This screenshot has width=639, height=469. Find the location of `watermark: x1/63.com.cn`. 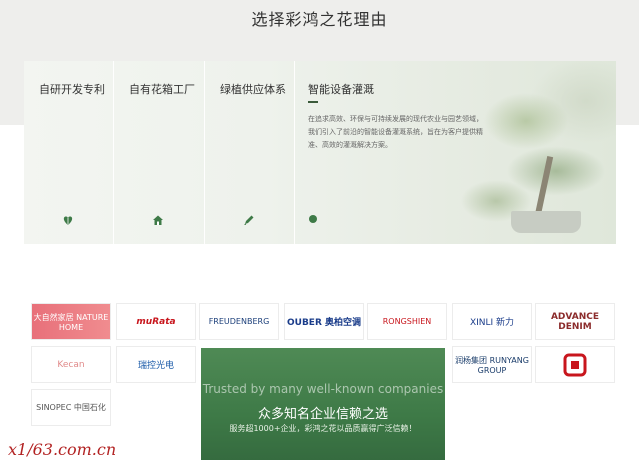

watermark: x1/63.com.cn is located at coordinates (62, 449).